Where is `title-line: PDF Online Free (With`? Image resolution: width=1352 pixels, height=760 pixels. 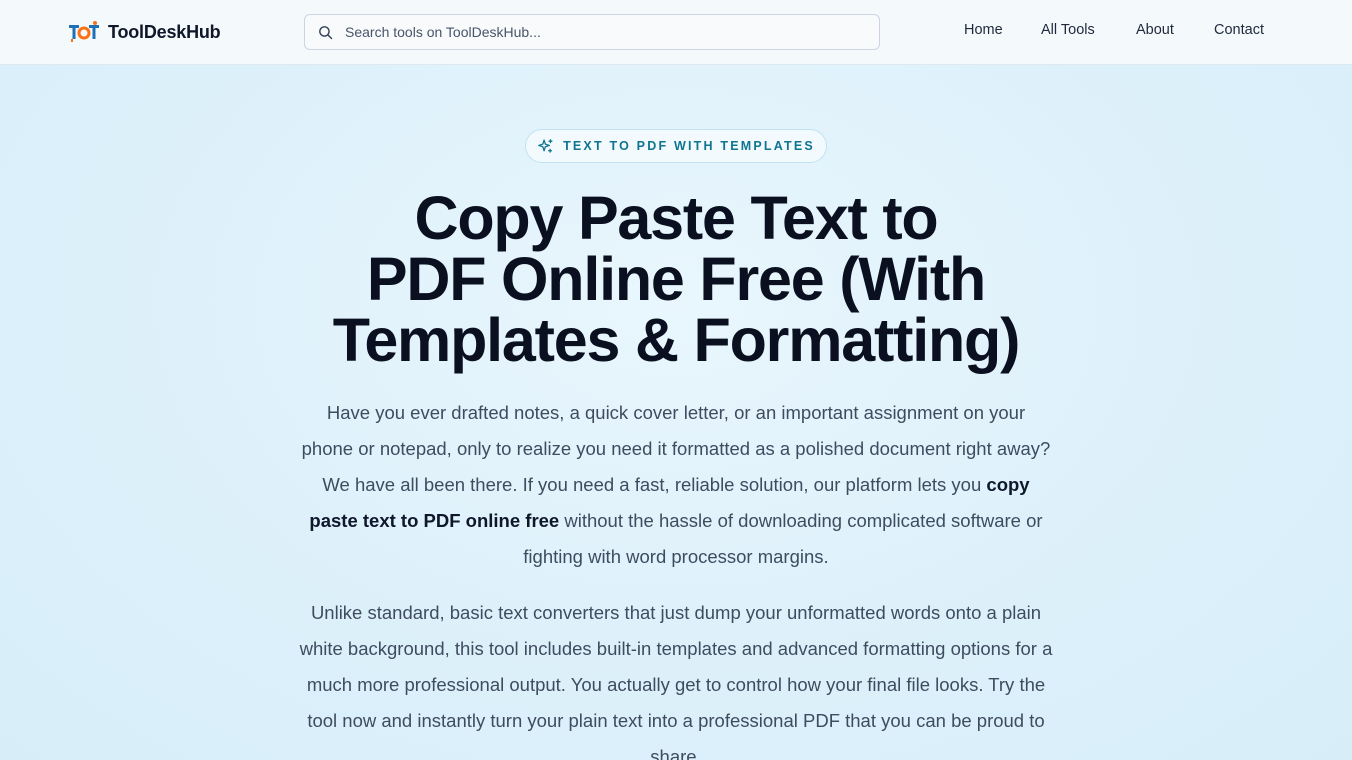
title-line: PDF Online Free (With is located at coordinates (676, 279).